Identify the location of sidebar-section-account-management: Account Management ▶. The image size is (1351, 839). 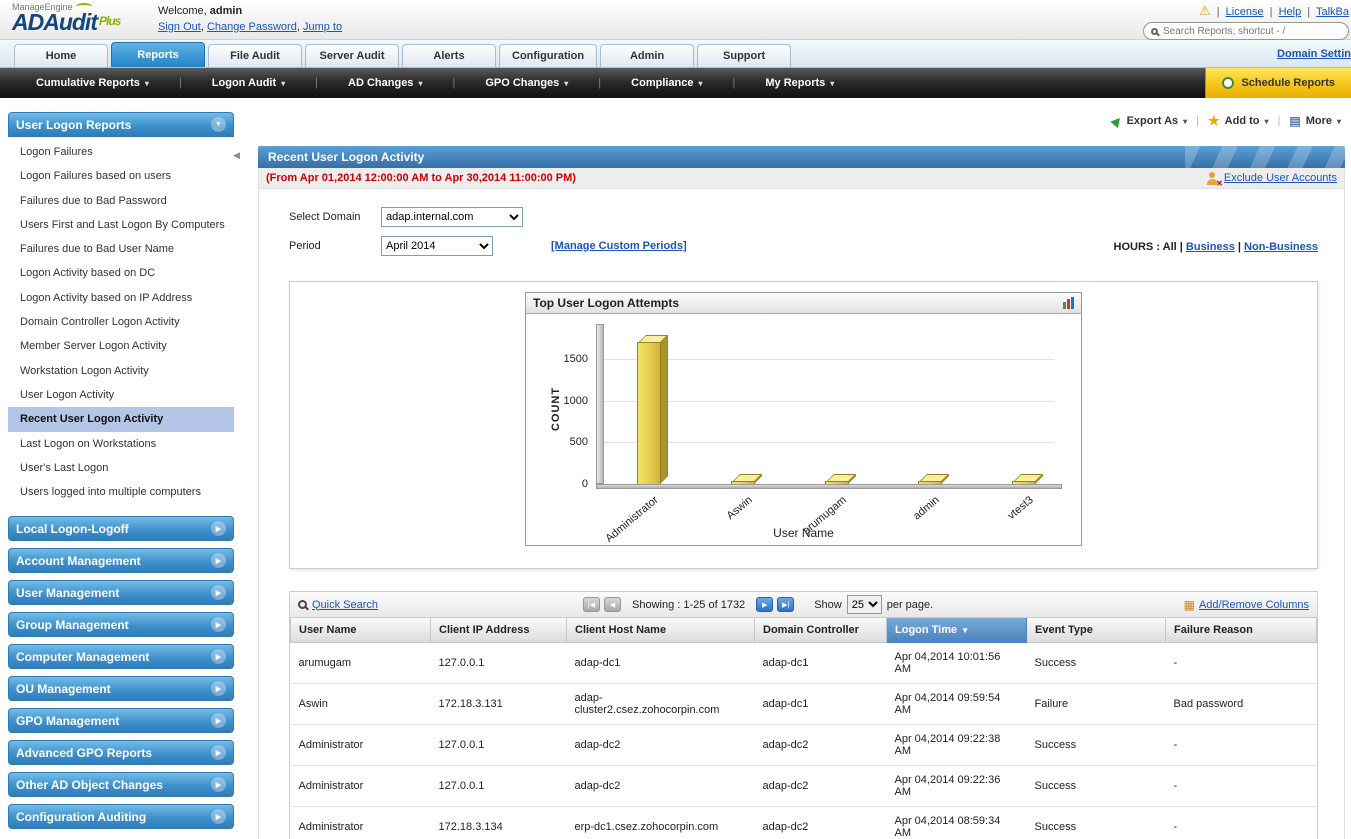
(121, 561).